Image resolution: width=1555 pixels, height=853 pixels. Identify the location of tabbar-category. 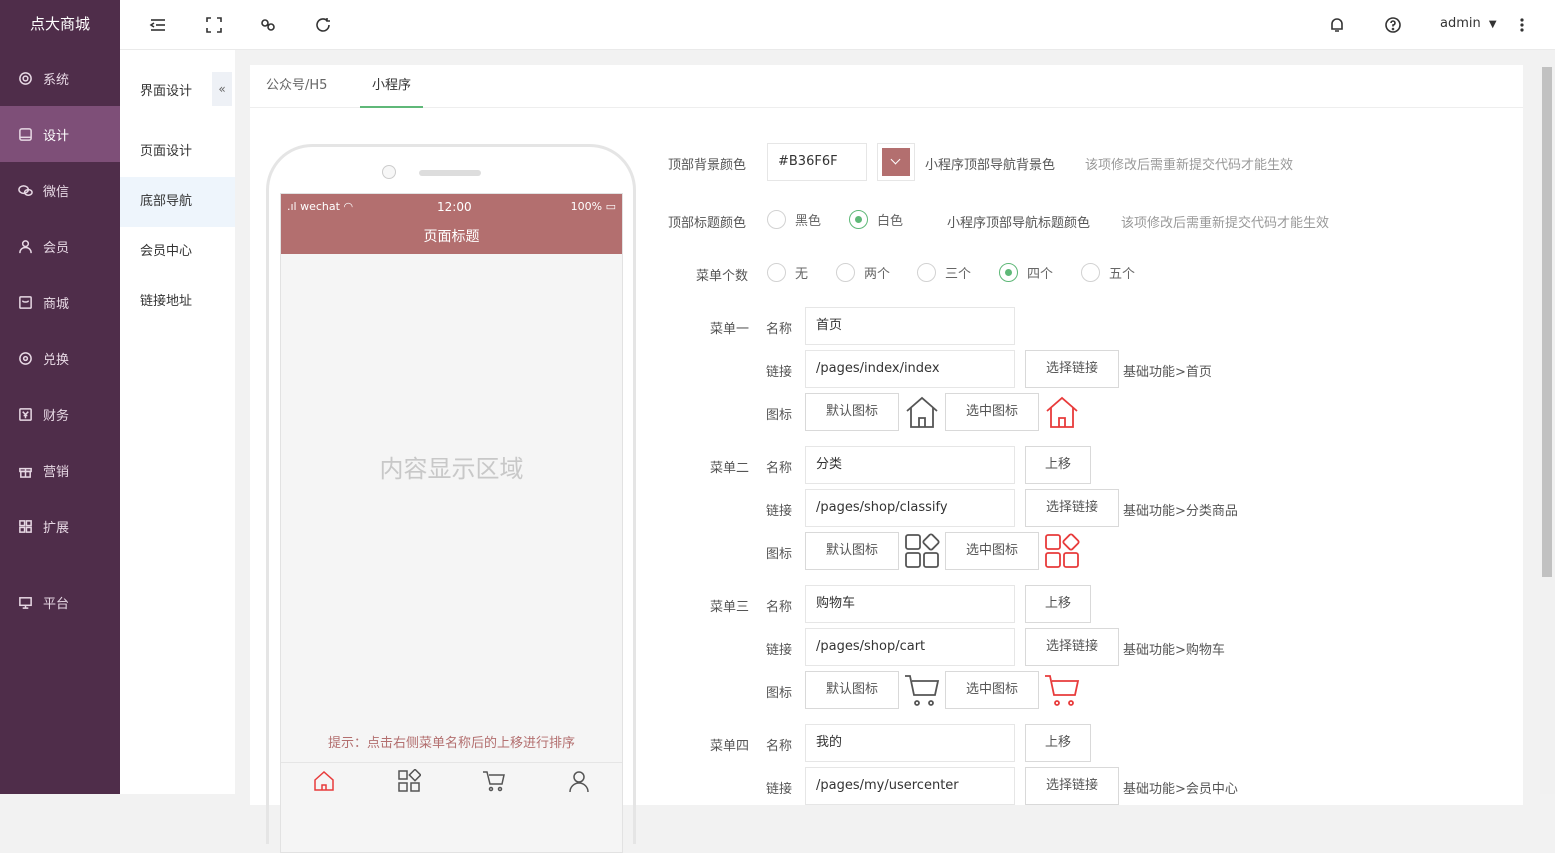
(408, 782).